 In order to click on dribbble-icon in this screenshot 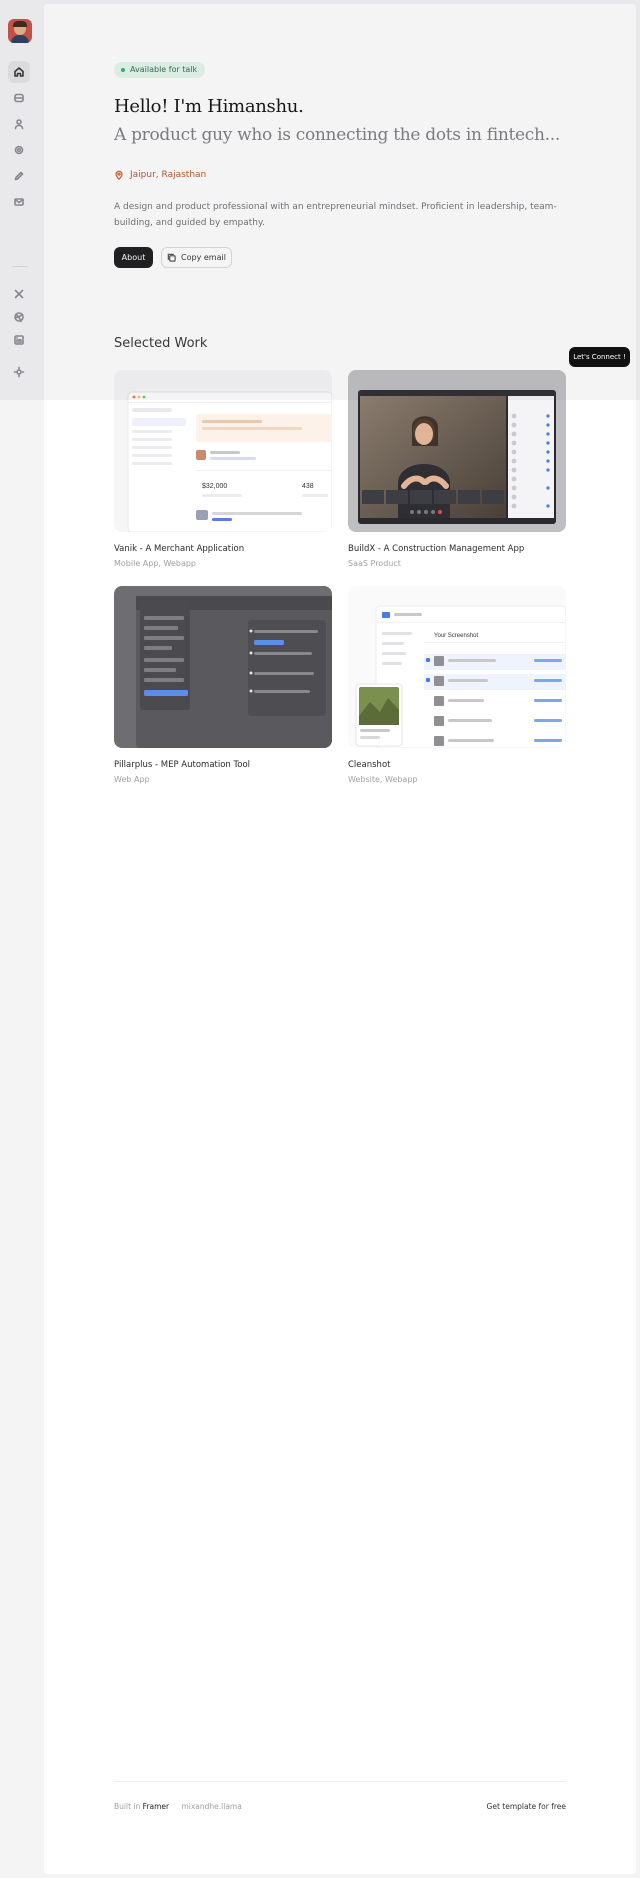, I will do `click(19, 317)`.